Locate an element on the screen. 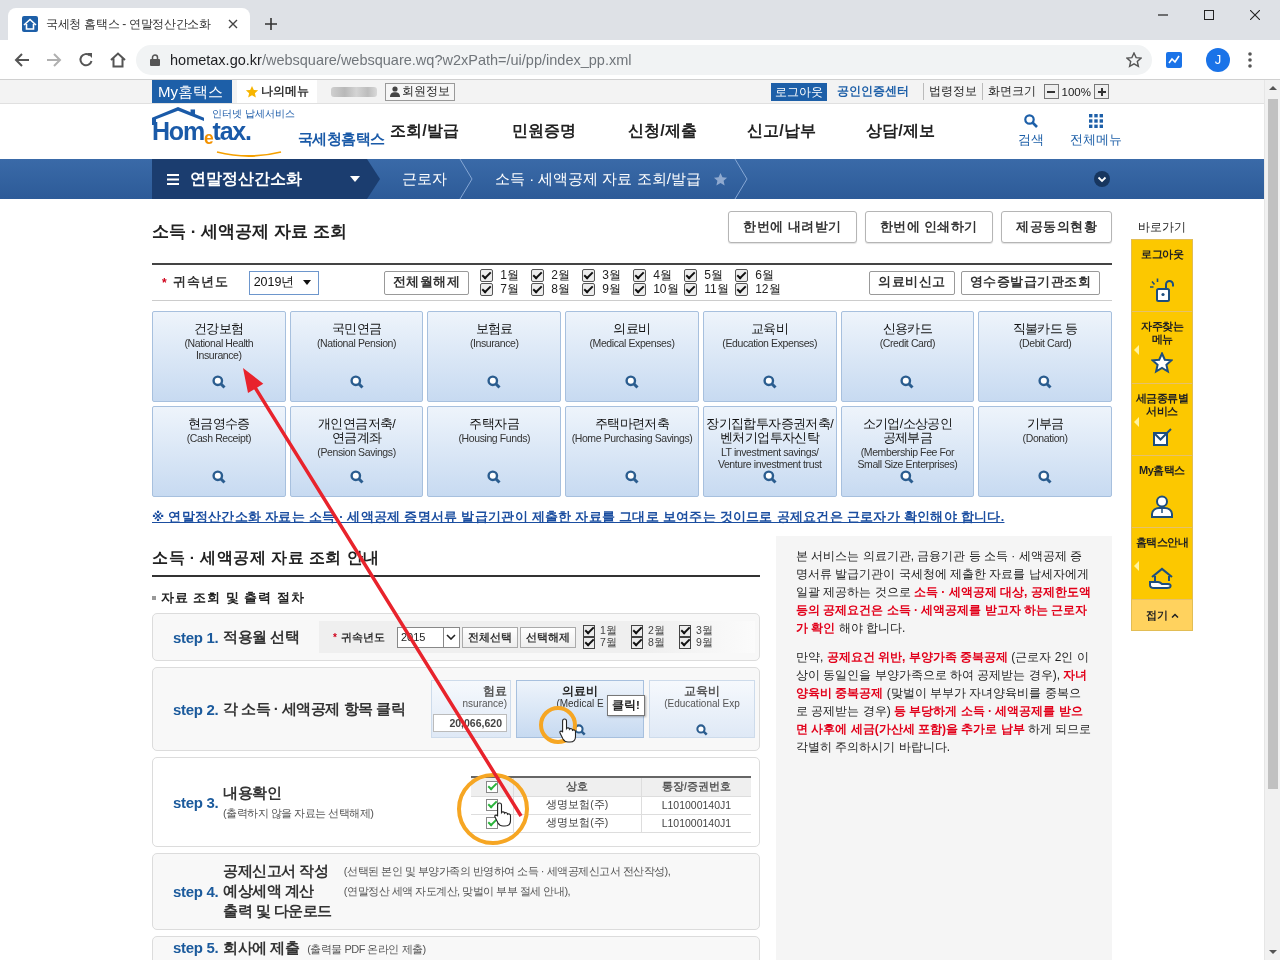 The height and width of the screenshot is (960, 1280). clear-months-button: 전체월해제 is located at coordinates (426, 282).